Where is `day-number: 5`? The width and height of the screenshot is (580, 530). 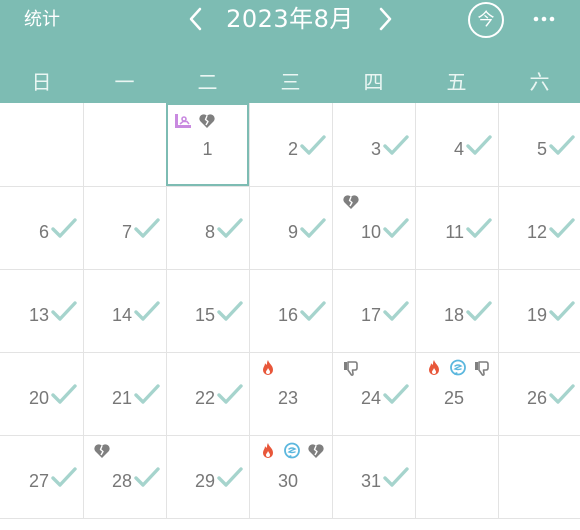 day-number: 5 is located at coordinates (541, 149).